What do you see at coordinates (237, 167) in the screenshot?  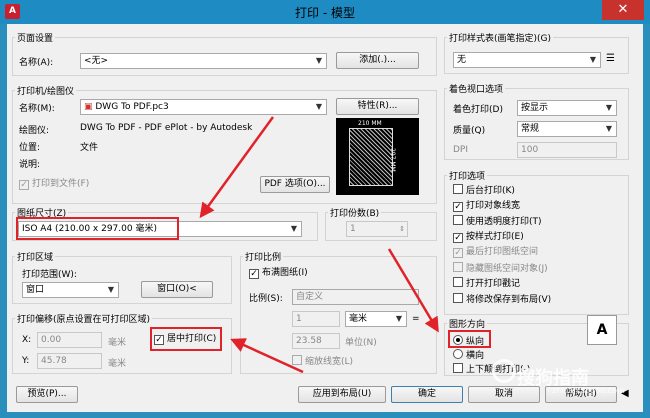 I see `arrow-to-paper-size` at bounding box center [237, 167].